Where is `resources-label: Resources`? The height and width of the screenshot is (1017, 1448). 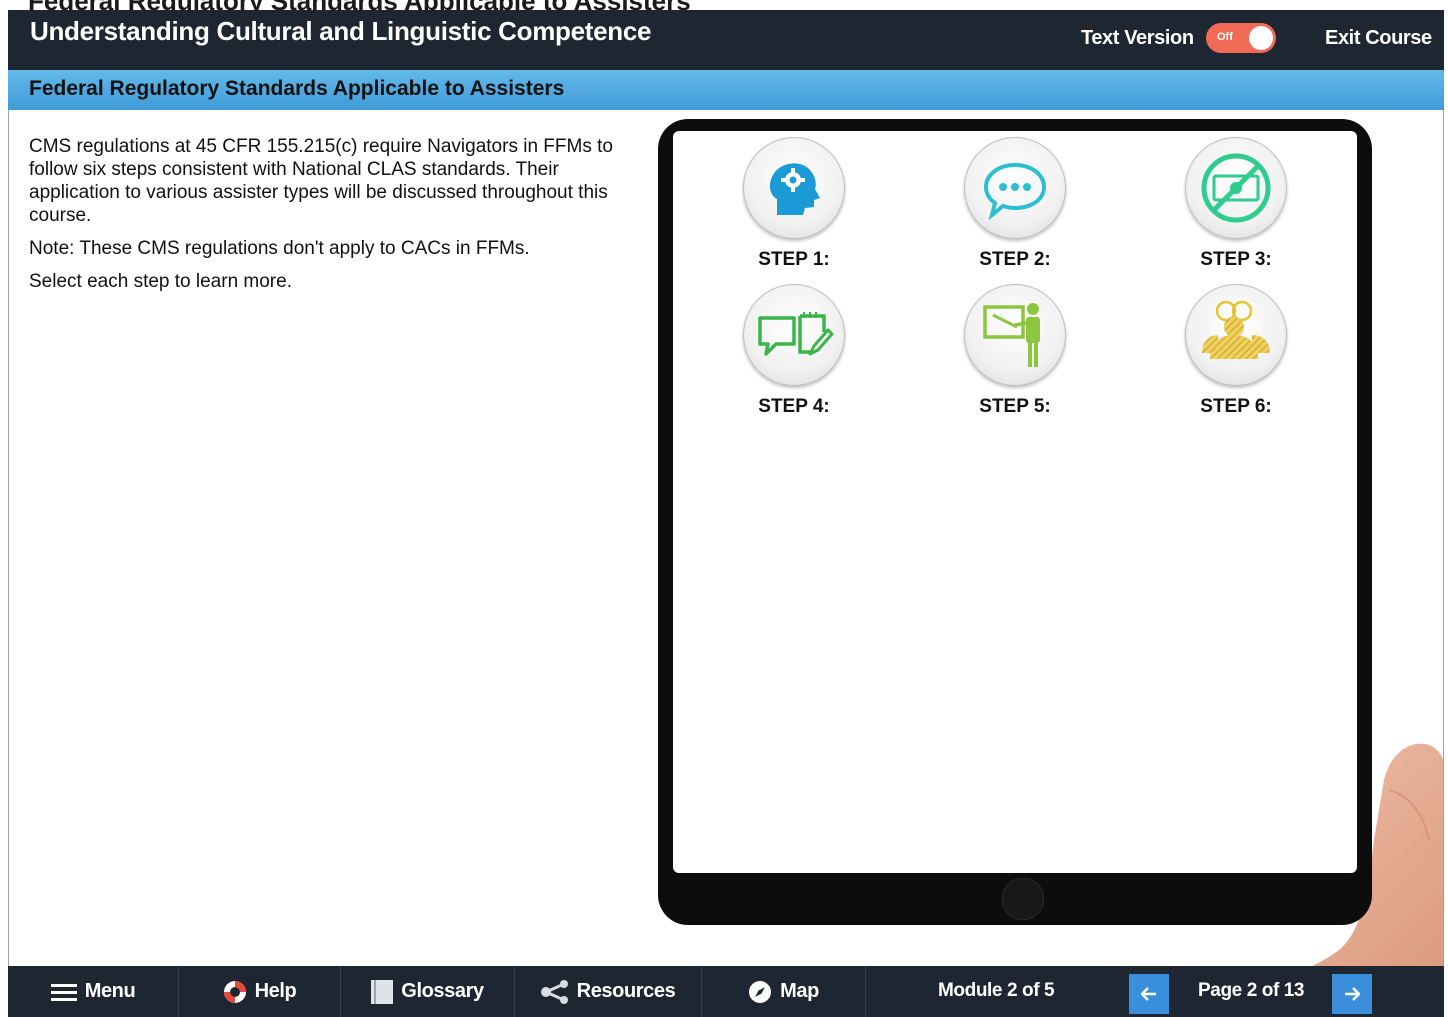
resources-label: Resources is located at coordinates (626, 991).